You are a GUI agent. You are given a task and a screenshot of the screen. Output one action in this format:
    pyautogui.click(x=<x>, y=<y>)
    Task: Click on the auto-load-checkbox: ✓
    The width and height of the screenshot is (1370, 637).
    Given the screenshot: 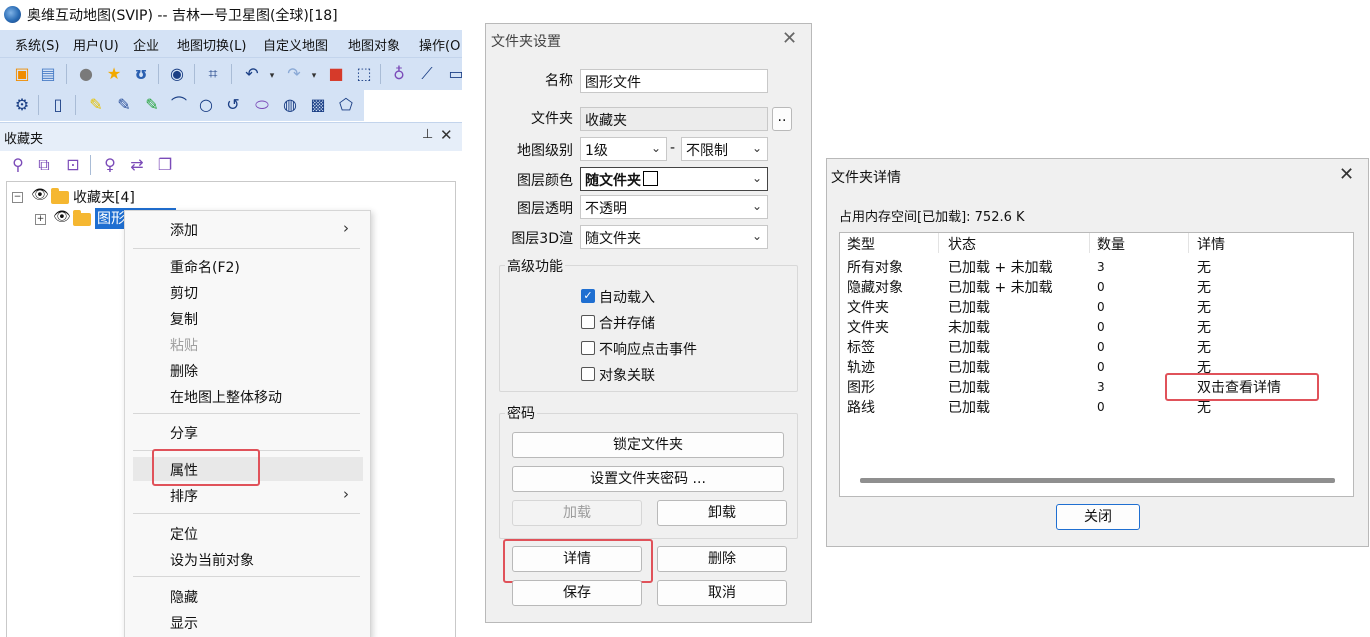 What is the action you would take?
    pyautogui.click(x=588, y=296)
    